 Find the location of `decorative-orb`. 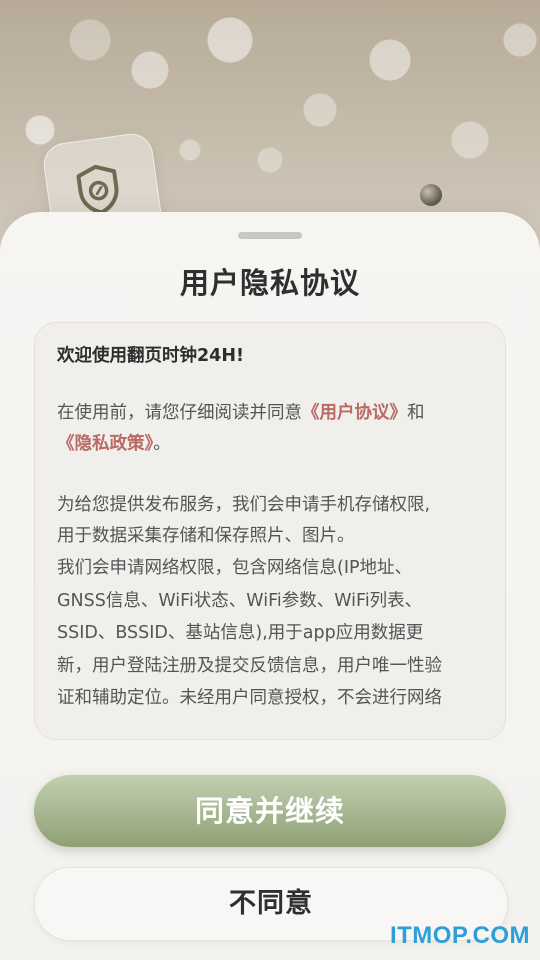

decorative-orb is located at coordinates (431, 195).